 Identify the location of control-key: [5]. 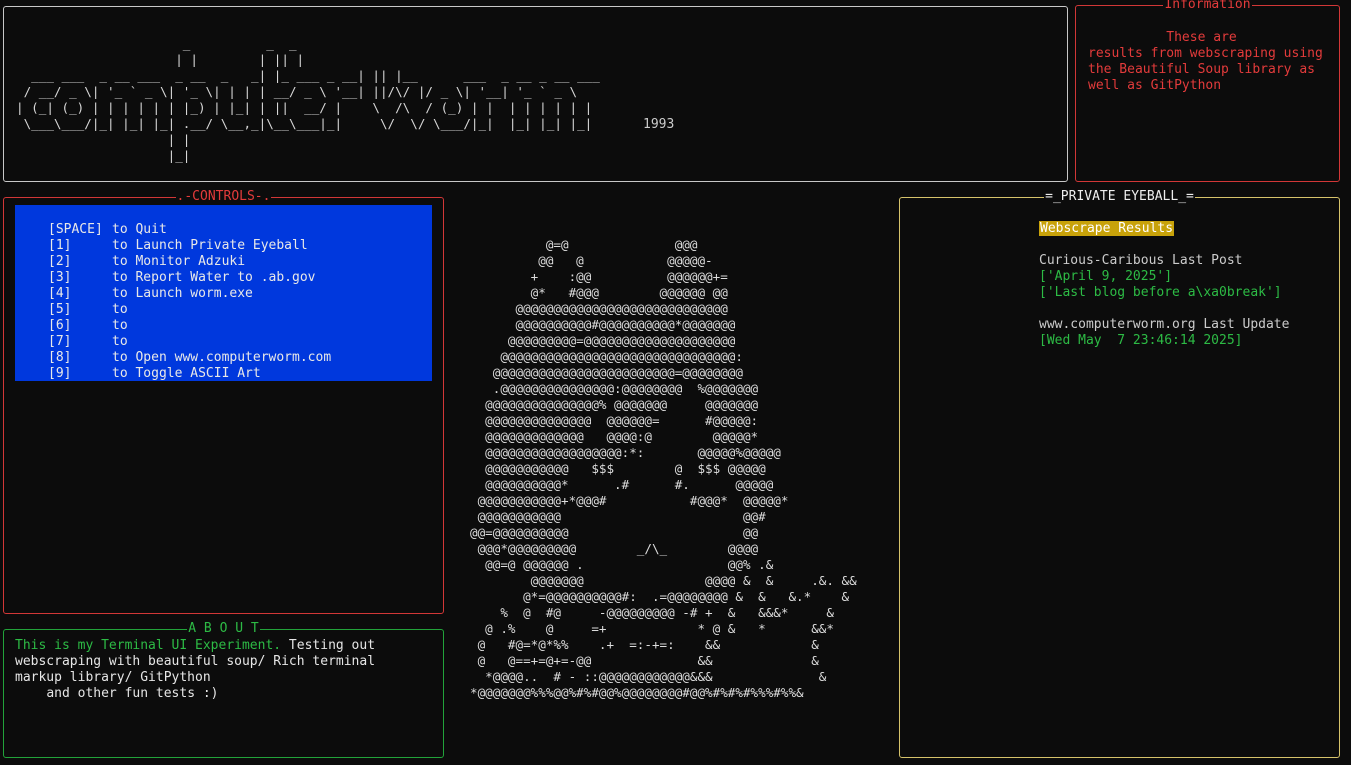
(60, 309).